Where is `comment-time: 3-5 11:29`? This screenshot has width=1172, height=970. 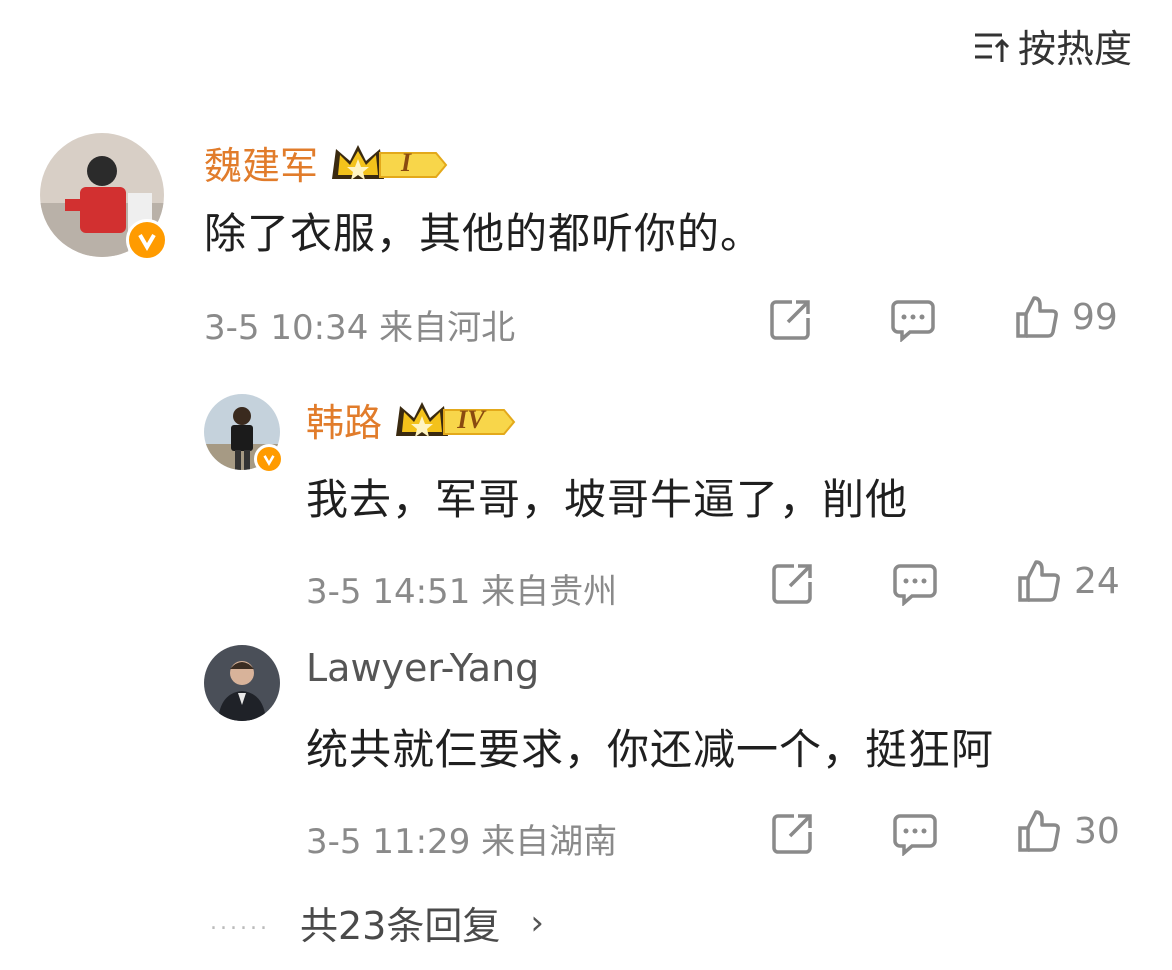 comment-time: 3-5 11:29 is located at coordinates (388, 842).